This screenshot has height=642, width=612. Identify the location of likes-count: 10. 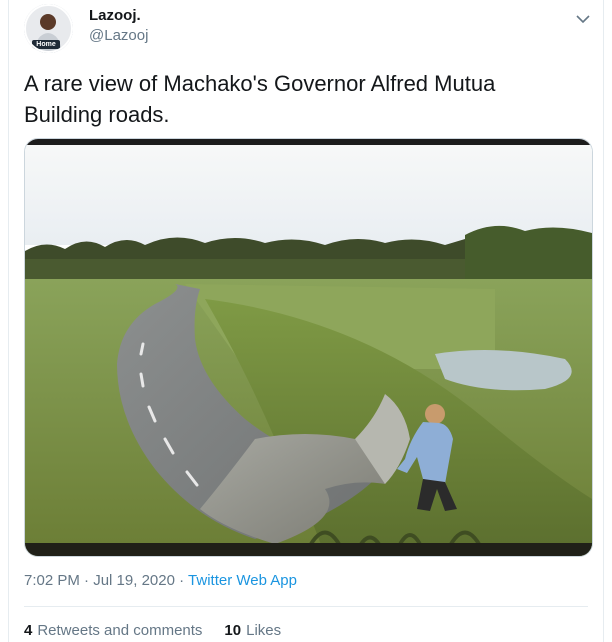
(233, 630).